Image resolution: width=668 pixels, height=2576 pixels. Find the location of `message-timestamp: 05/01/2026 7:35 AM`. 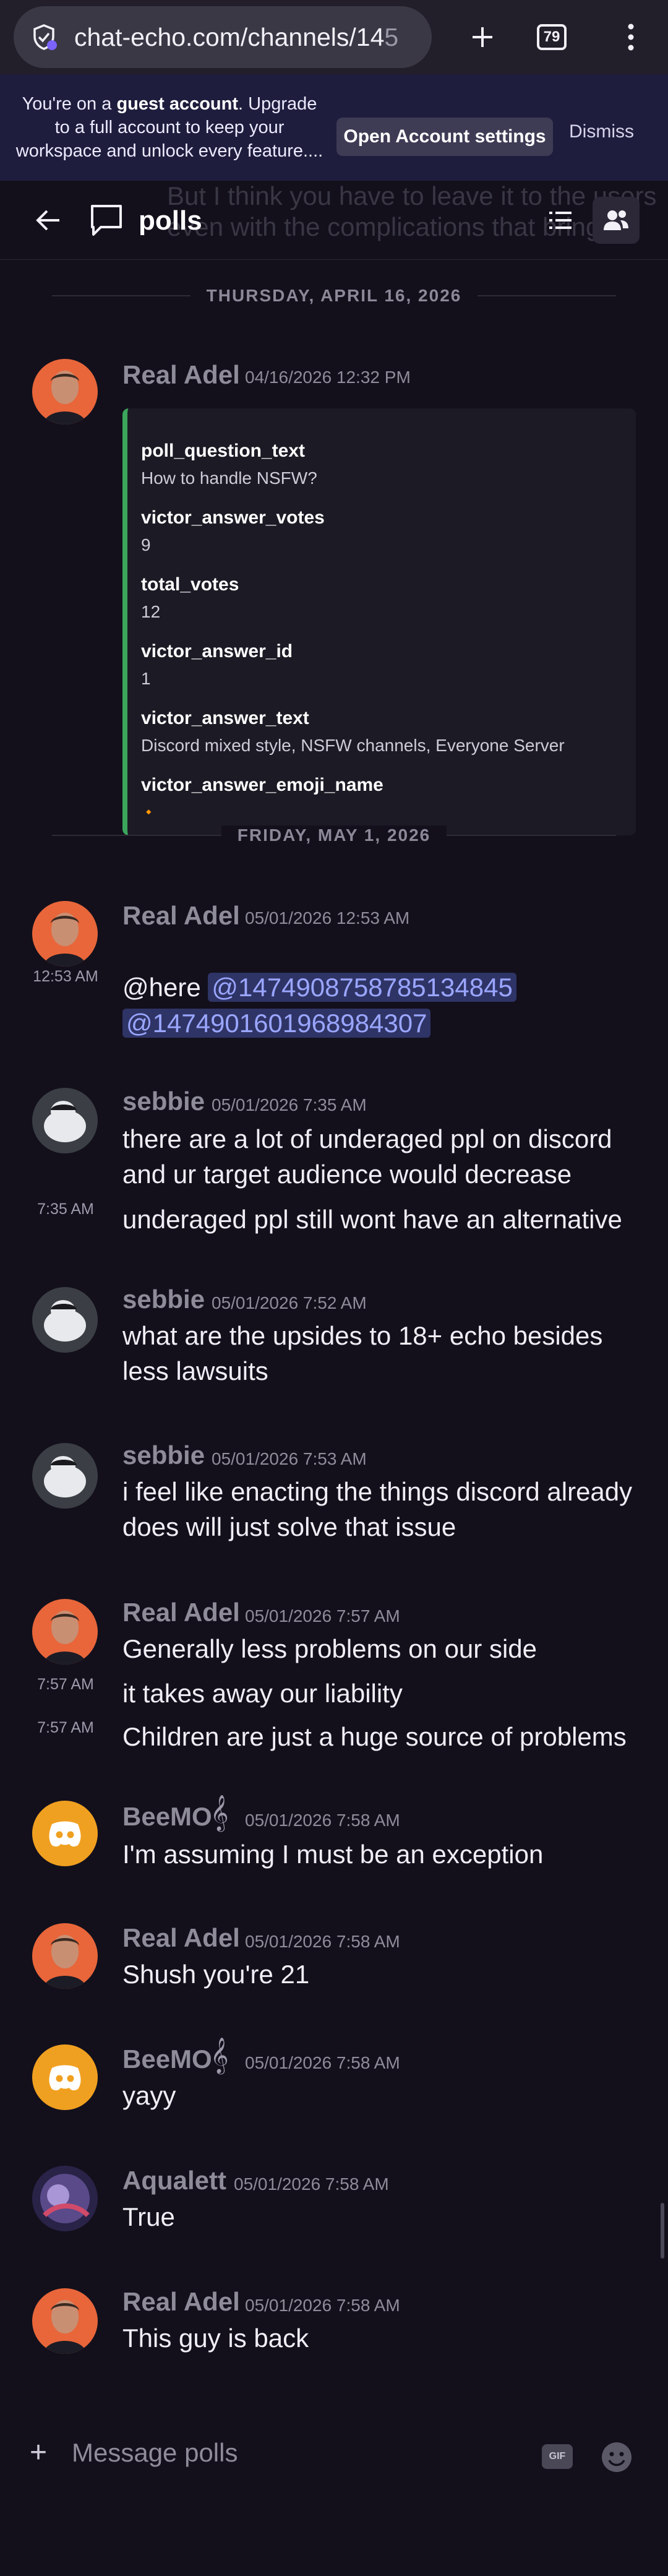

message-timestamp: 05/01/2026 7:35 AM is located at coordinates (289, 1104).